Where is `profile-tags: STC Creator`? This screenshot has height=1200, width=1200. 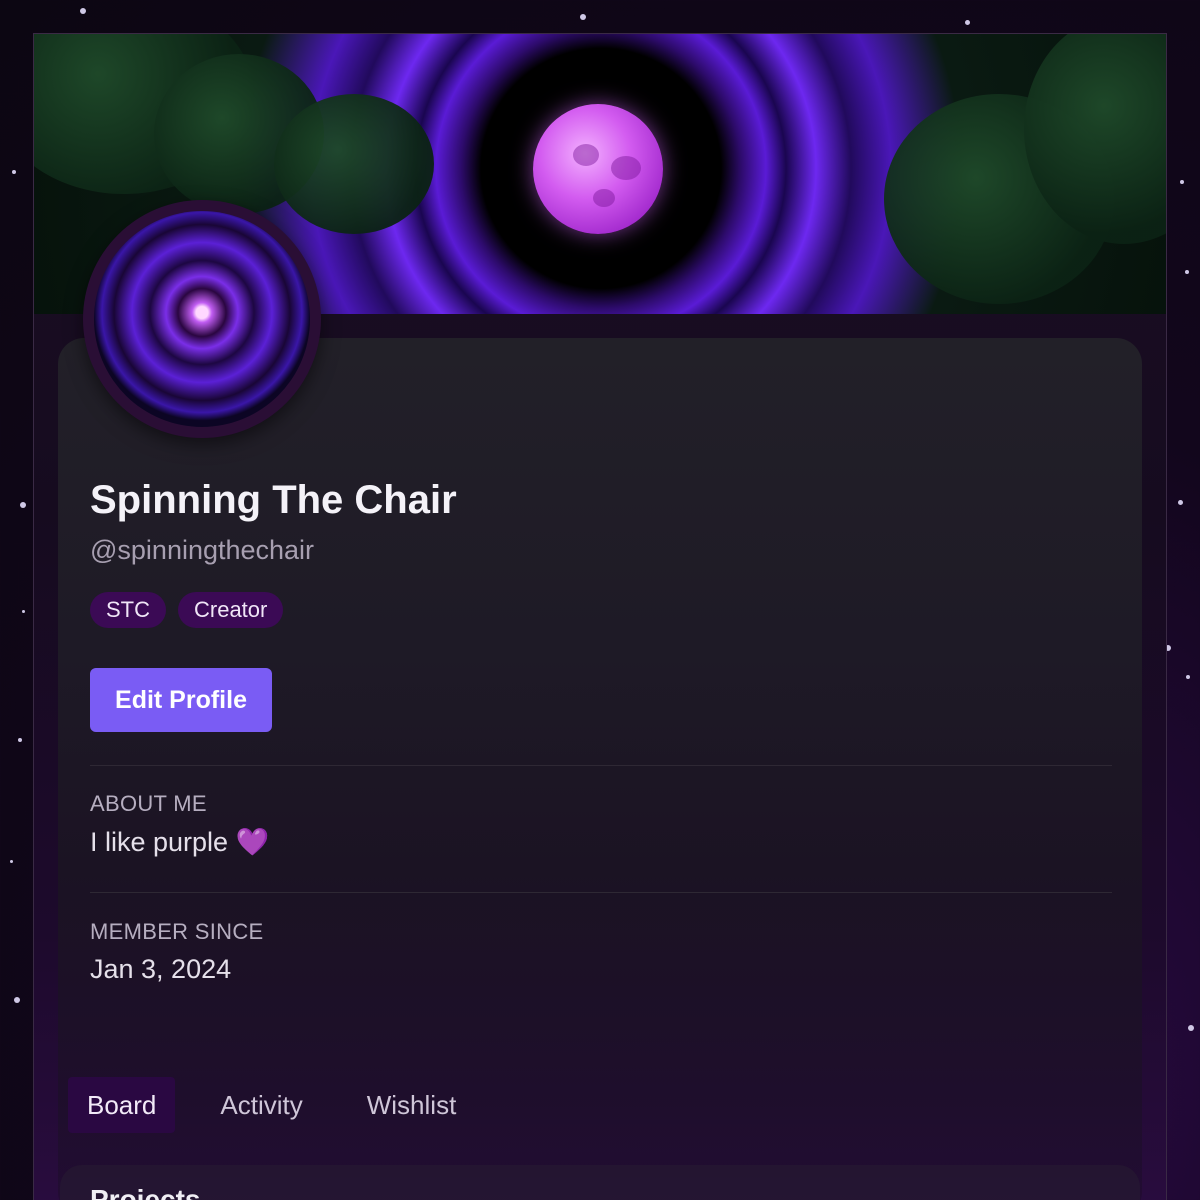
profile-tags: STC Creator is located at coordinates (187, 610).